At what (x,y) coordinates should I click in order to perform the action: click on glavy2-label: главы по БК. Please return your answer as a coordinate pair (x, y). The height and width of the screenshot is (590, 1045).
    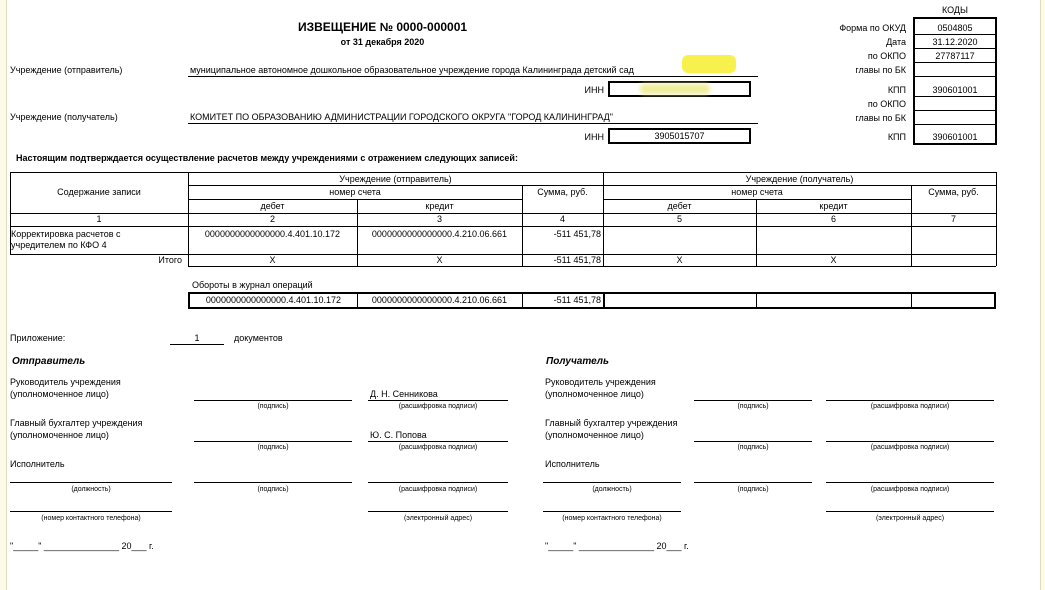
    Looking at the image, I should click on (880, 118).